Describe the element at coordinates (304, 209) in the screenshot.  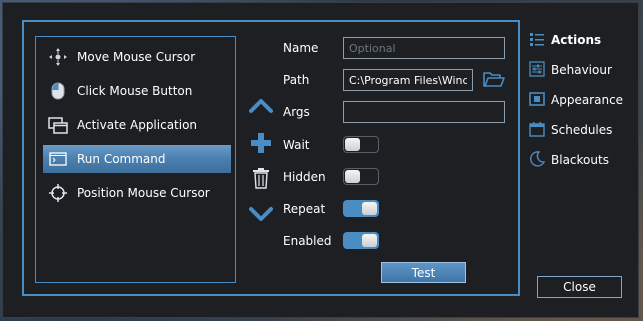
I see `repeat-label: Repeat` at that location.